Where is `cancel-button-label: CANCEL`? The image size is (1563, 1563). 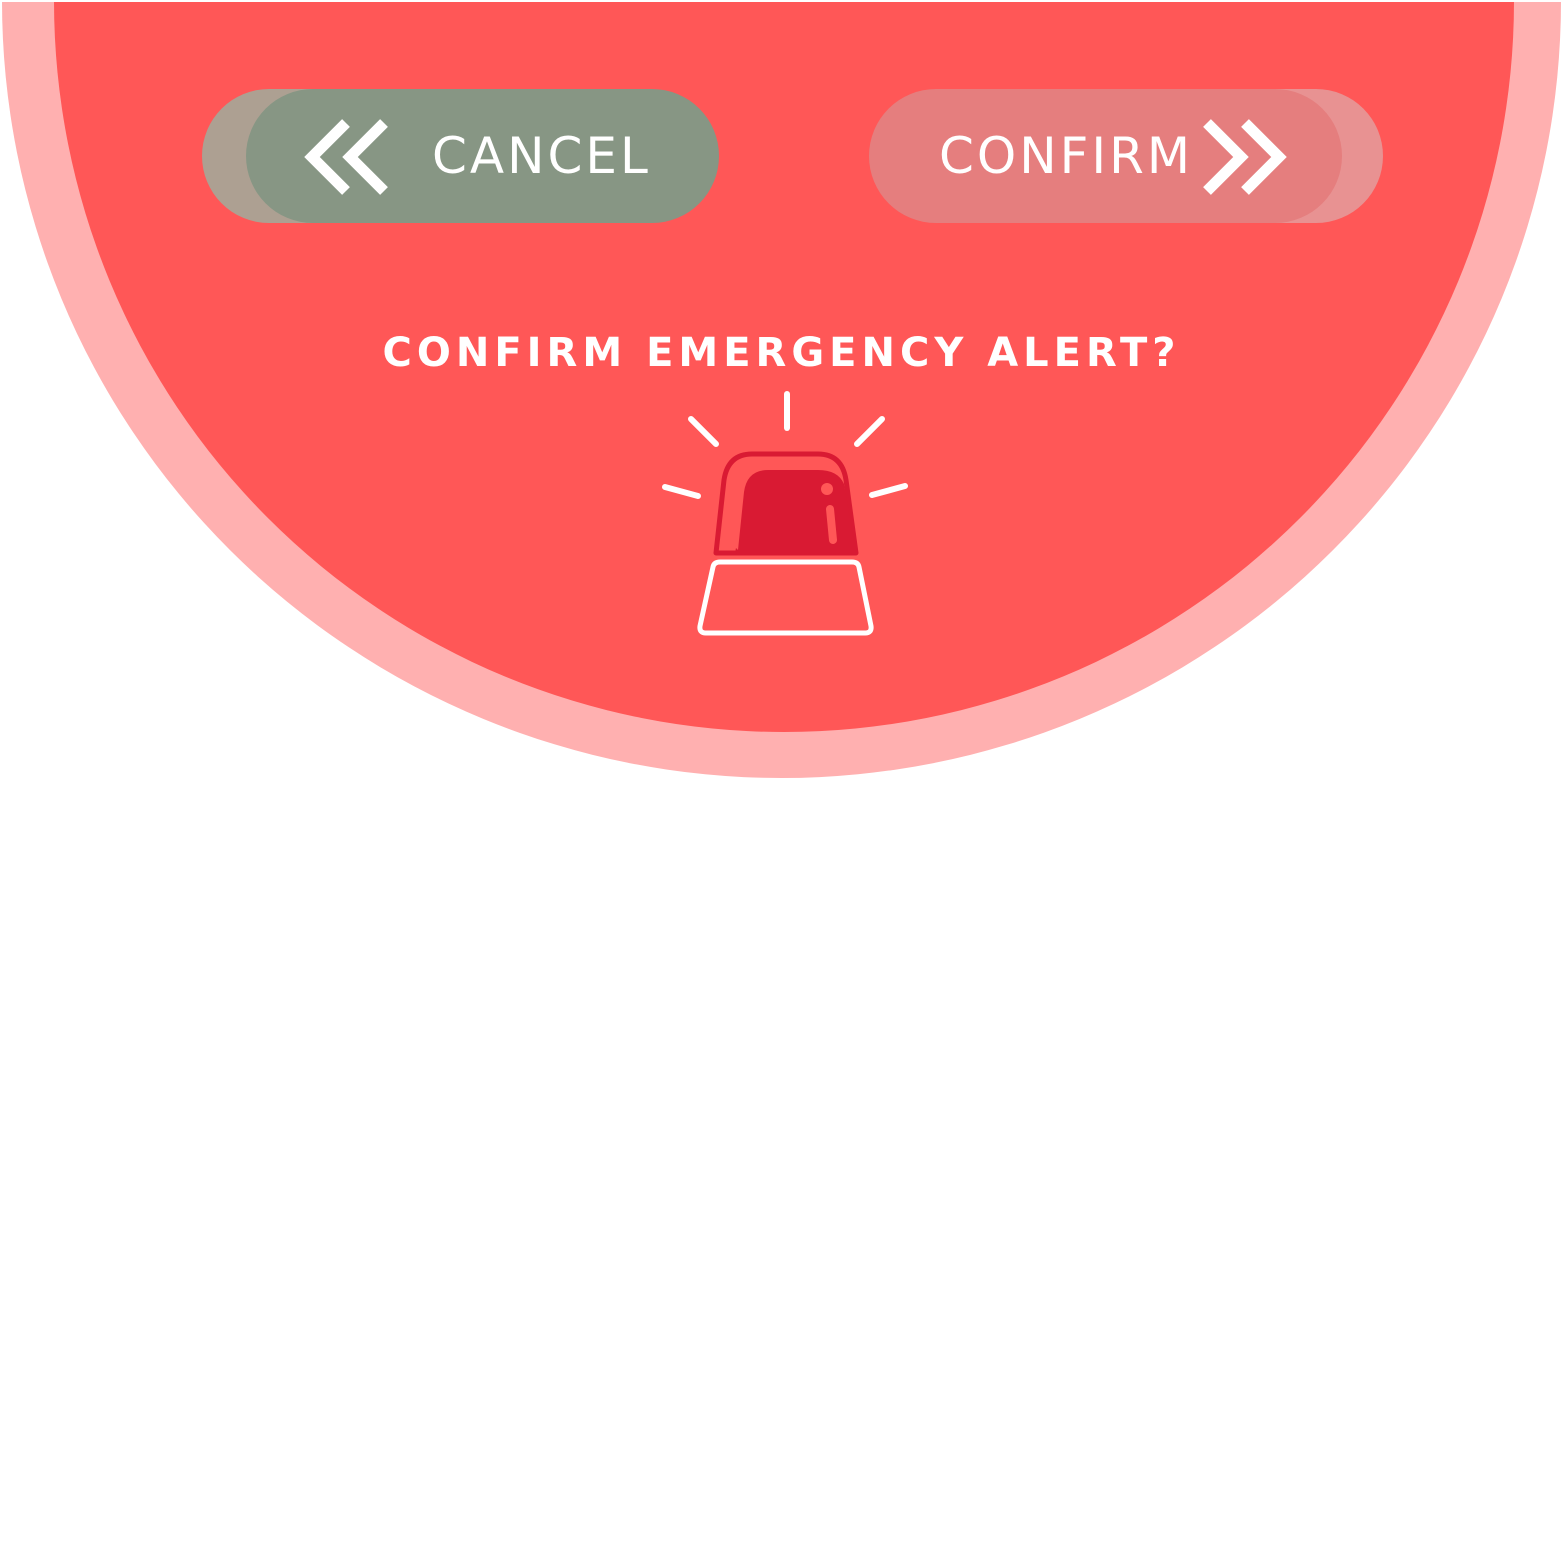 cancel-button-label: CANCEL is located at coordinates (541, 156).